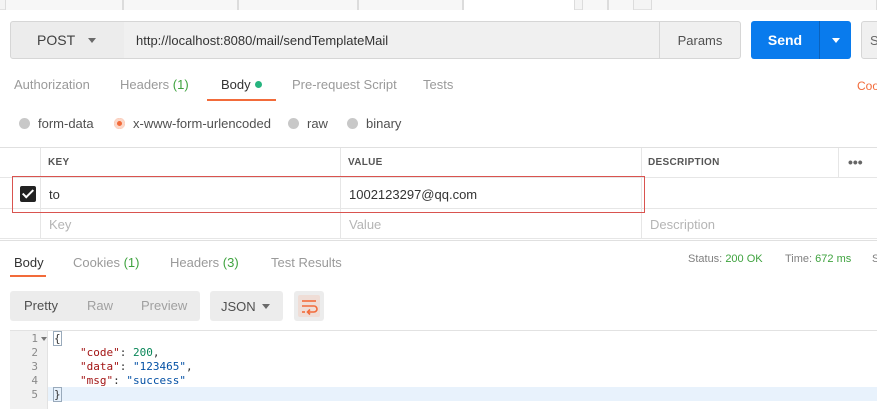 Image resolution: width=877 pixels, height=409 pixels. I want to click on time-label: Time:, so click(799, 259).